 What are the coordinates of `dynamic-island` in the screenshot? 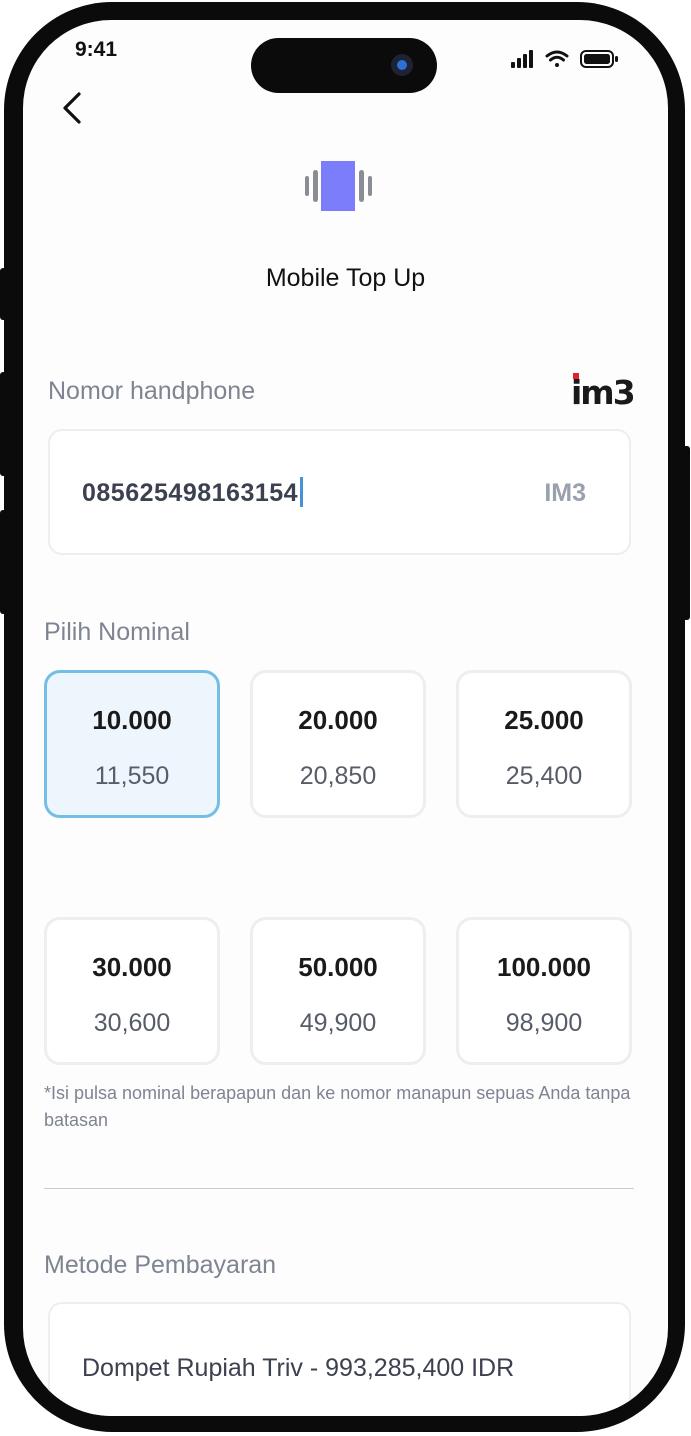 It's located at (344, 65).